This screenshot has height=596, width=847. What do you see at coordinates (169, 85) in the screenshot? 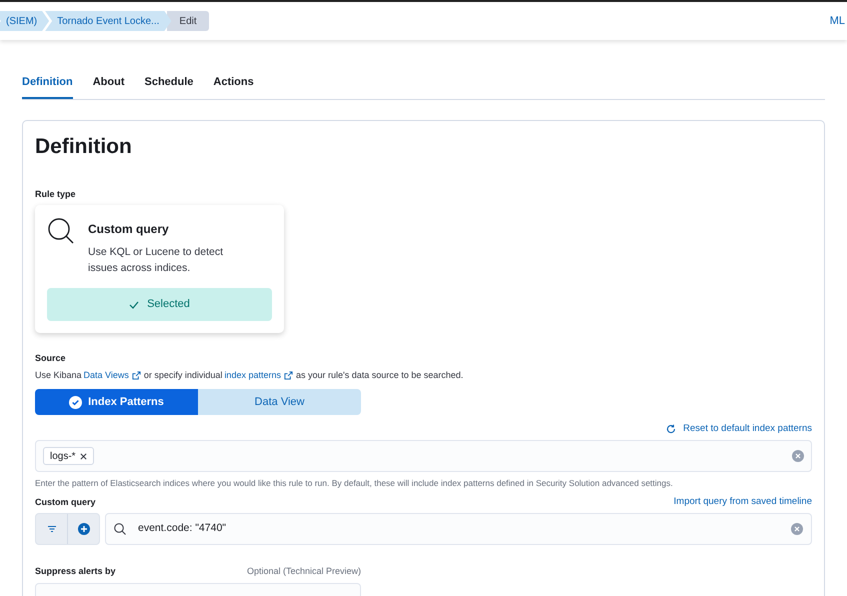
I see `tab: Schedule` at bounding box center [169, 85].